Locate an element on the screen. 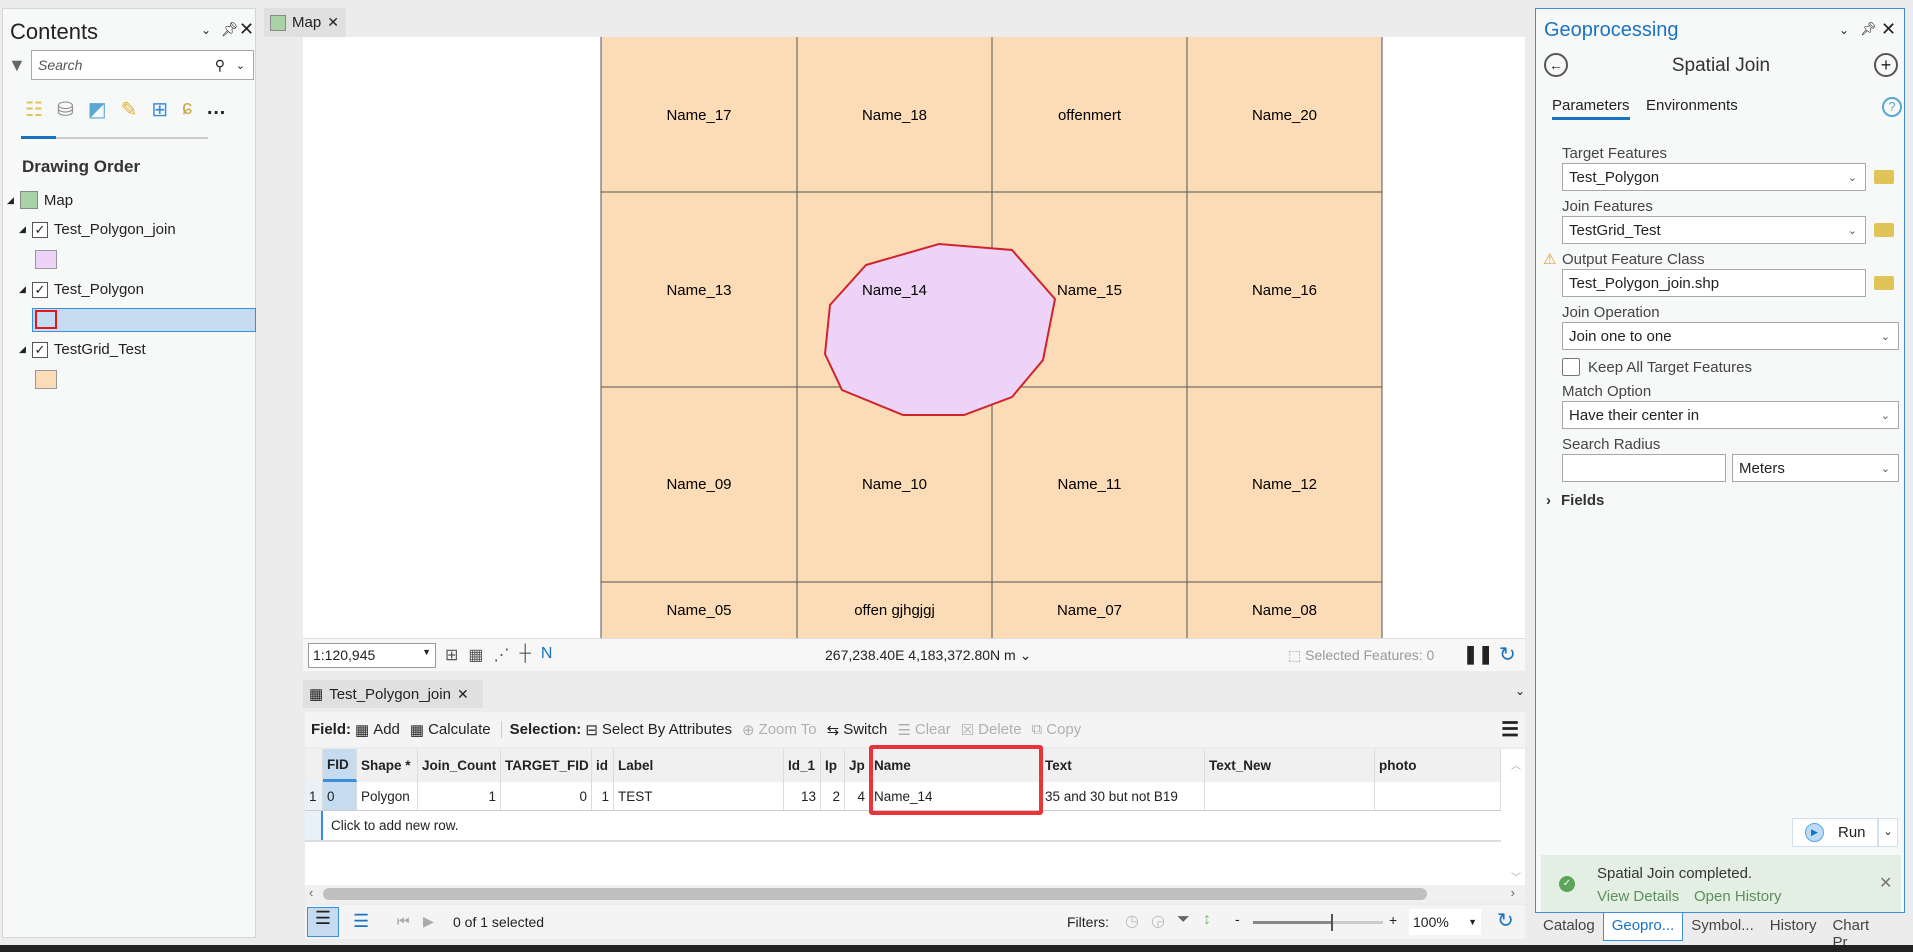  zoom-slider is located at coordinates (1318, 922).